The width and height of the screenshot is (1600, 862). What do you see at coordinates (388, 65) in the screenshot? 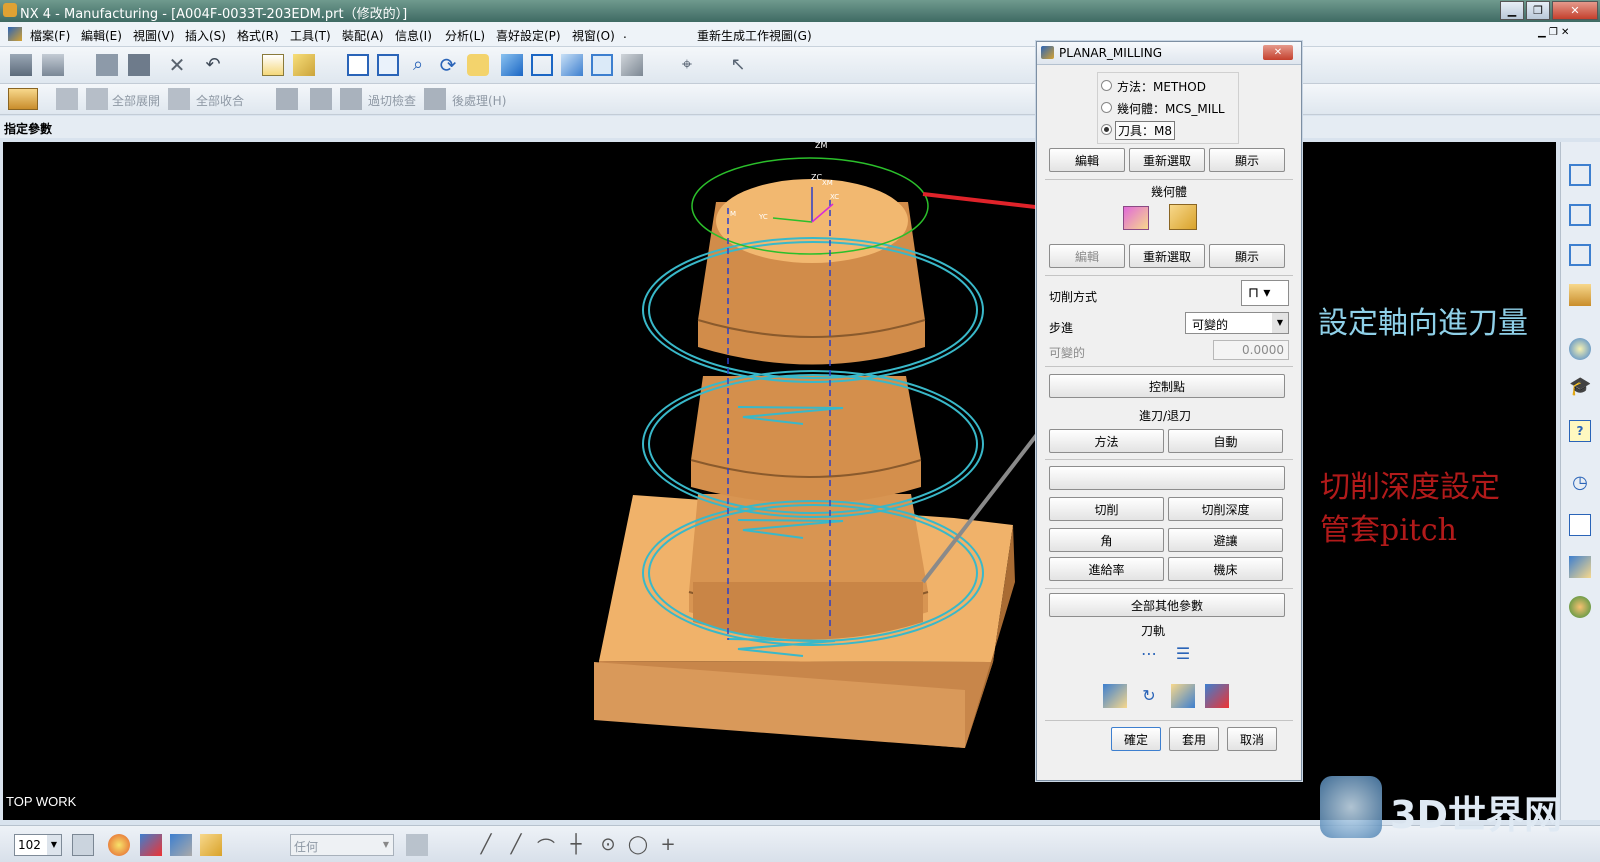
I see `zoom-window-icon` at bounding box center [388, 65].